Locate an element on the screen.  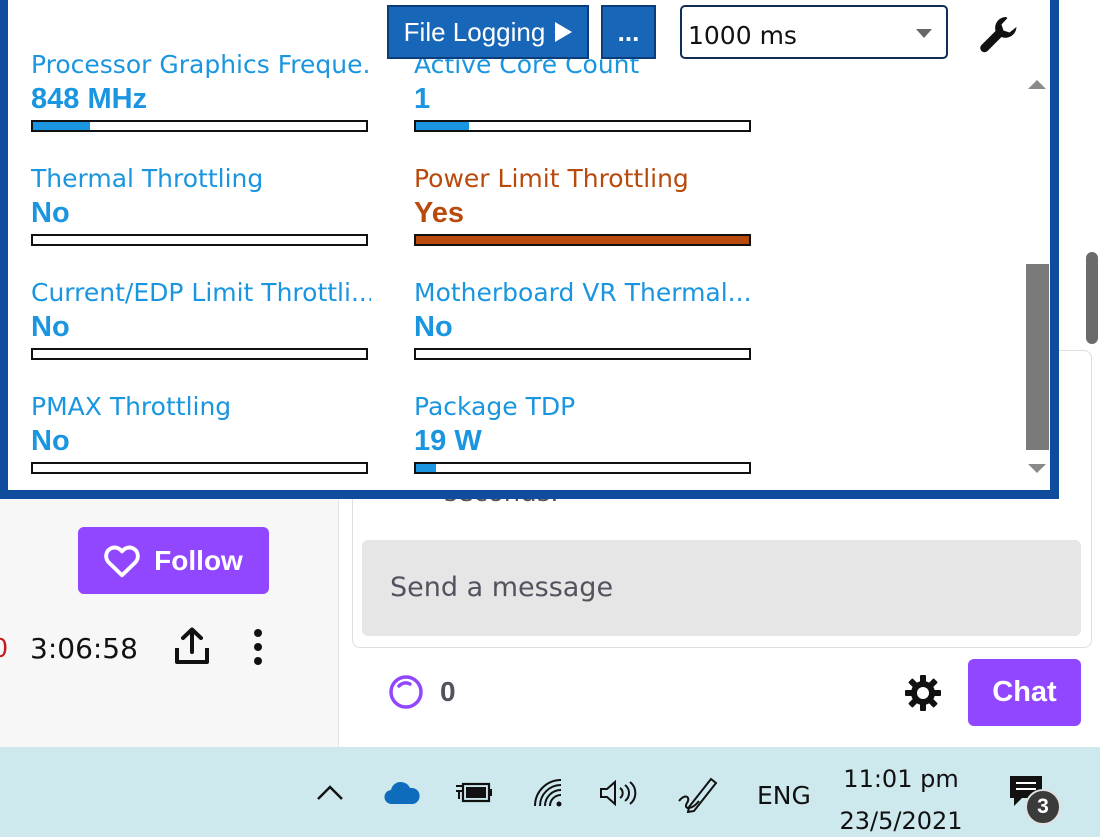
metric-active-core-count: Active Core Count 1 is located at coordinates (584, 91).